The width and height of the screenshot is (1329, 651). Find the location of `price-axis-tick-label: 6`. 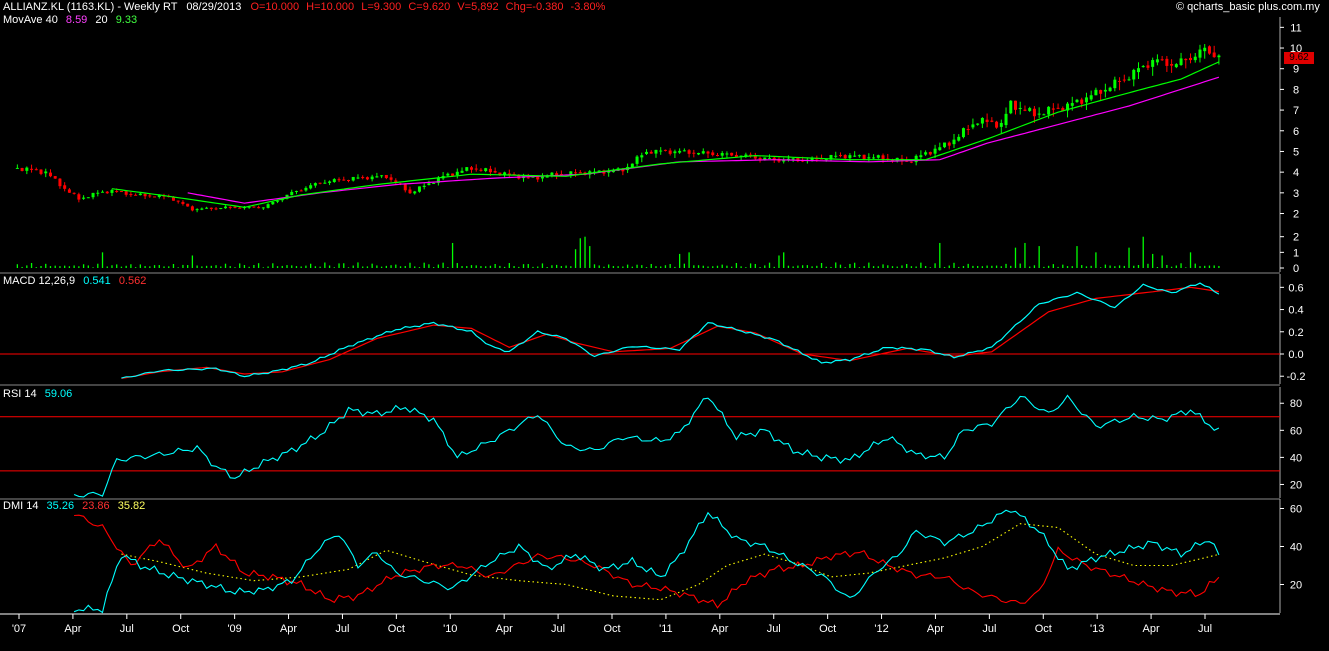

price-axis-tick-label: 6 is located at coordinates (1296, 132).